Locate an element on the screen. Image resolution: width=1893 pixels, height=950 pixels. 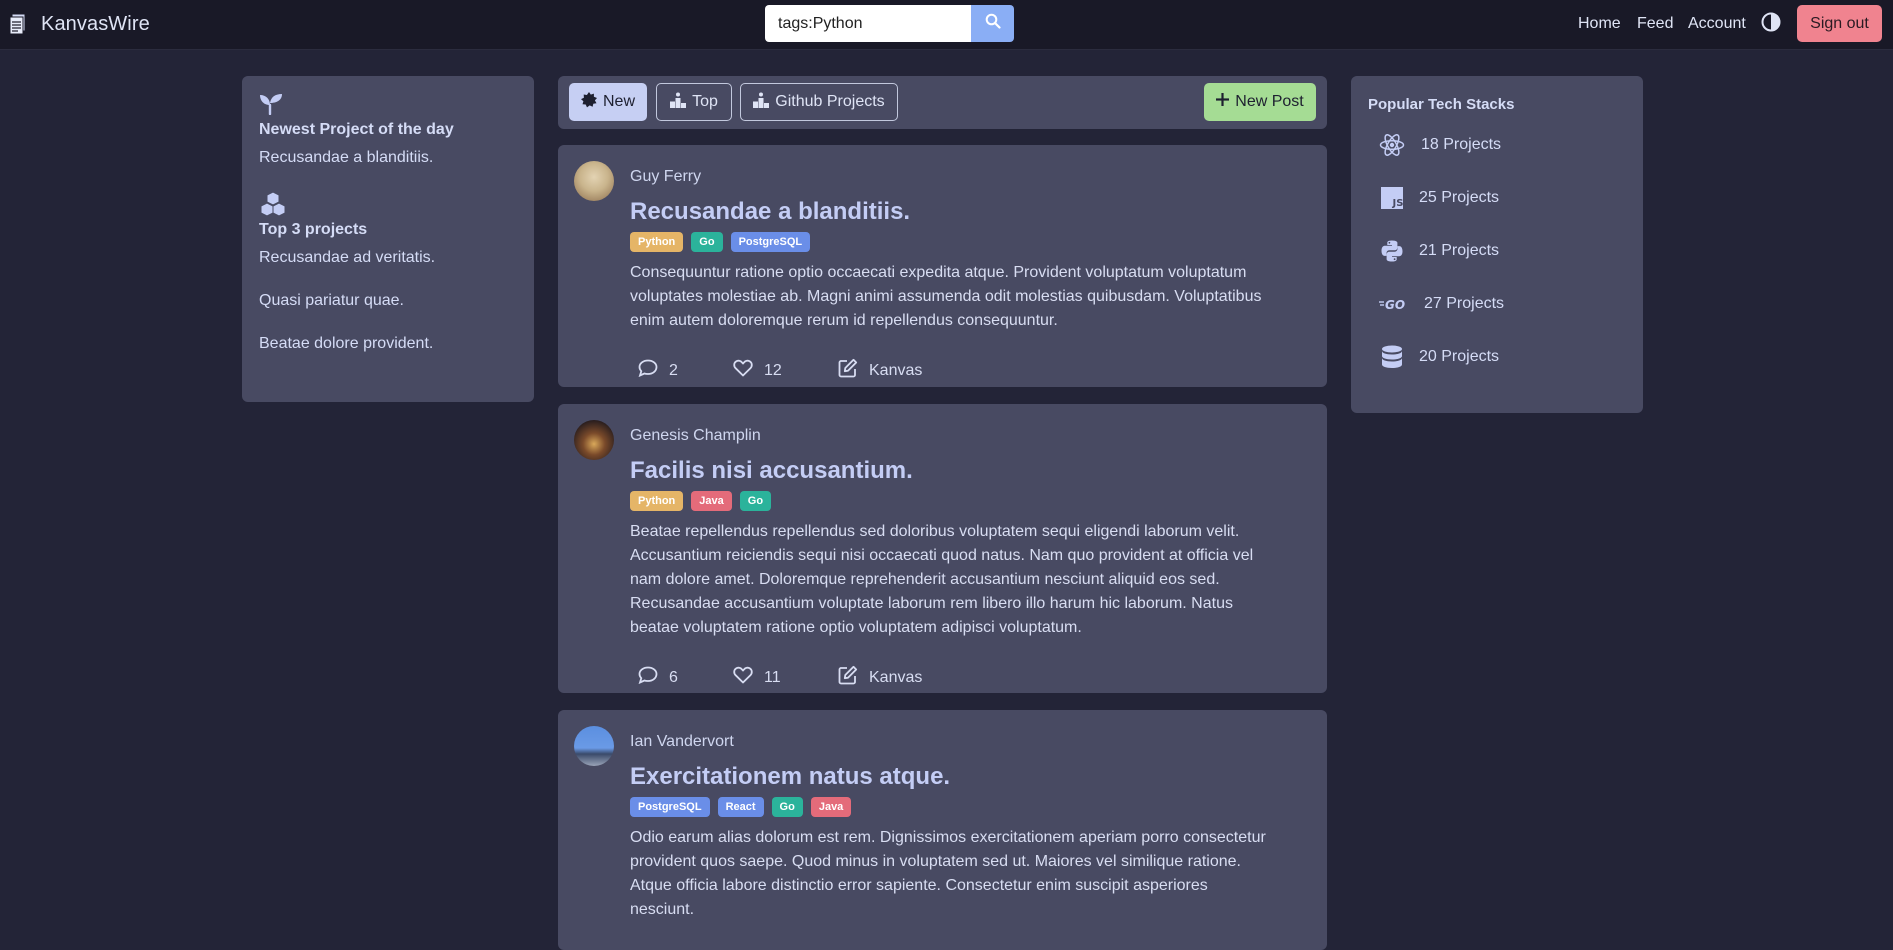
brand: KanvasWire is located at coordinates (79, 24).